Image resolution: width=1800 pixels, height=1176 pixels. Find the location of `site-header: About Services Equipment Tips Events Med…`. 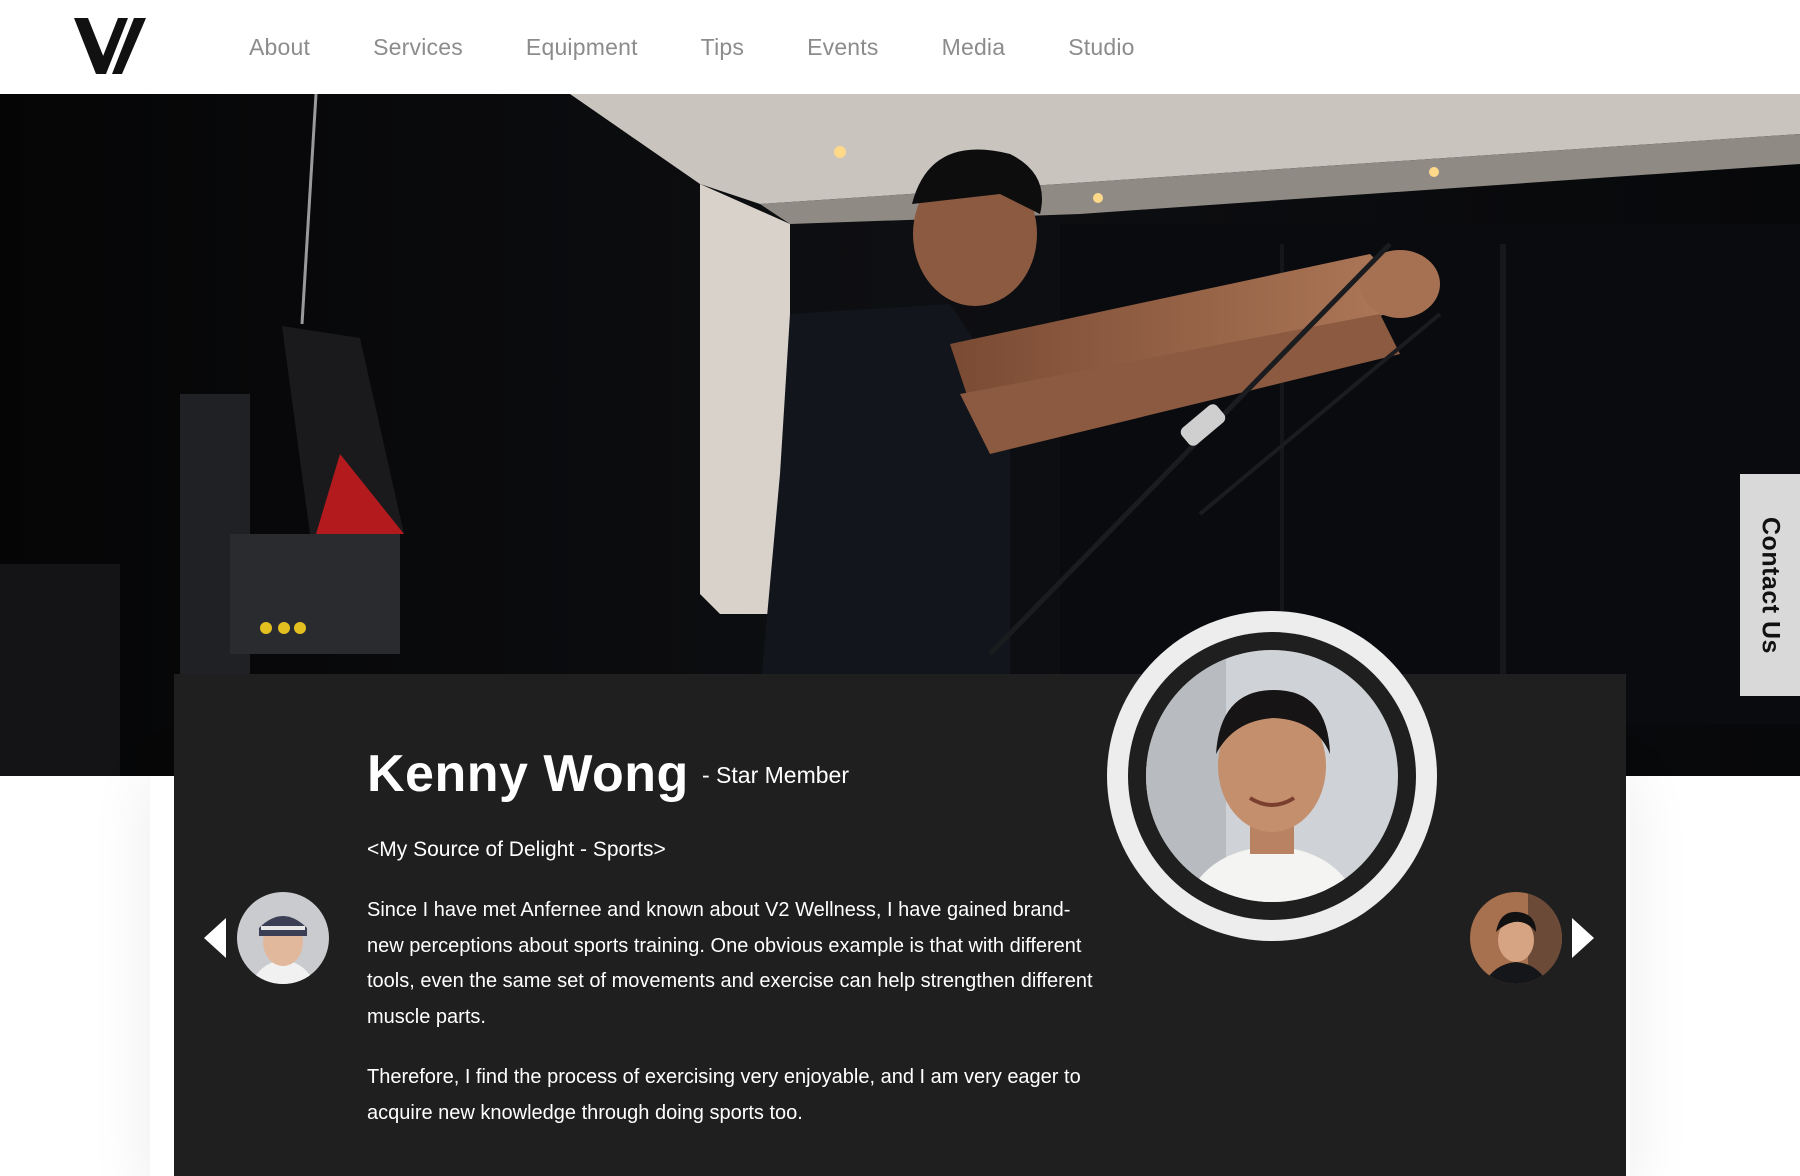

site-header: About Services Equipment Tips Events Med… is located at coordinates (900, 47).